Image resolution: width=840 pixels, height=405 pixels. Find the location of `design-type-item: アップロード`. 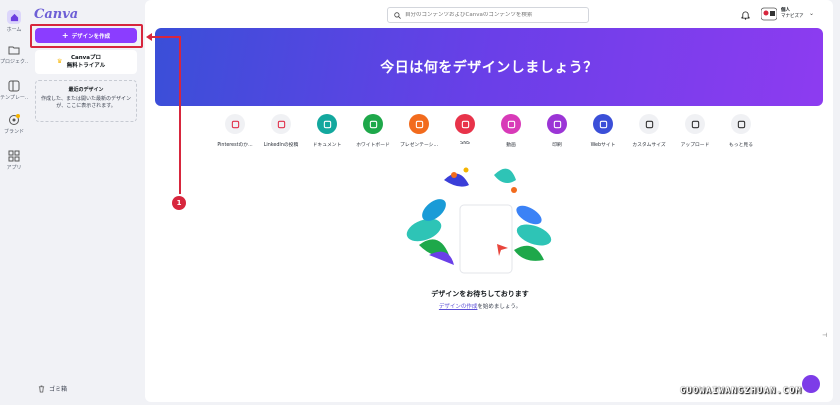

design-type-item: アップロード is located at coordinates (695, 131).